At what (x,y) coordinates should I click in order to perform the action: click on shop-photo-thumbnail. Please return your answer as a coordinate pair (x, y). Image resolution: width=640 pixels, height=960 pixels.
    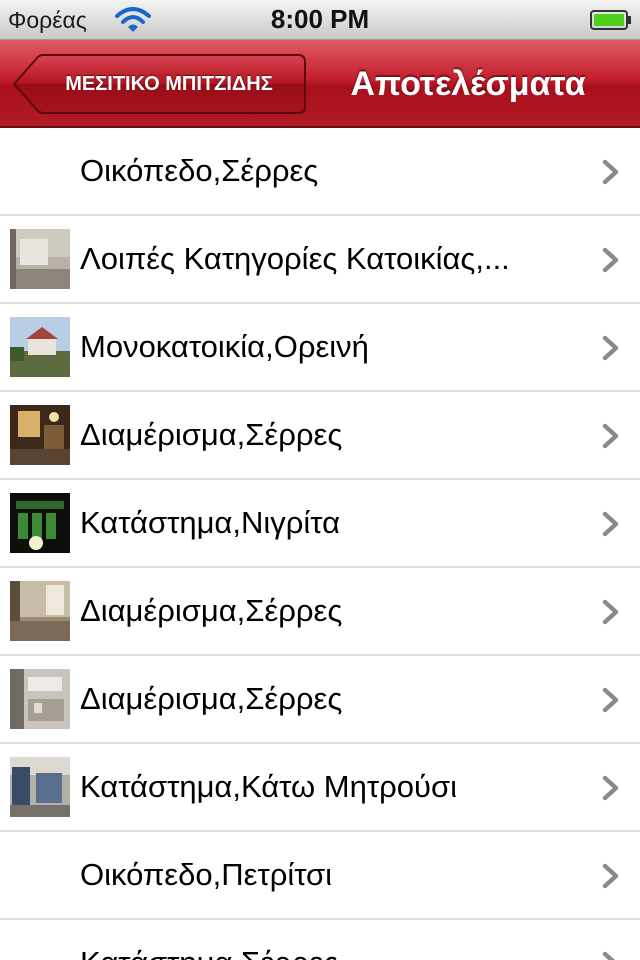
    Looking at the image, I should click on (40, 787).